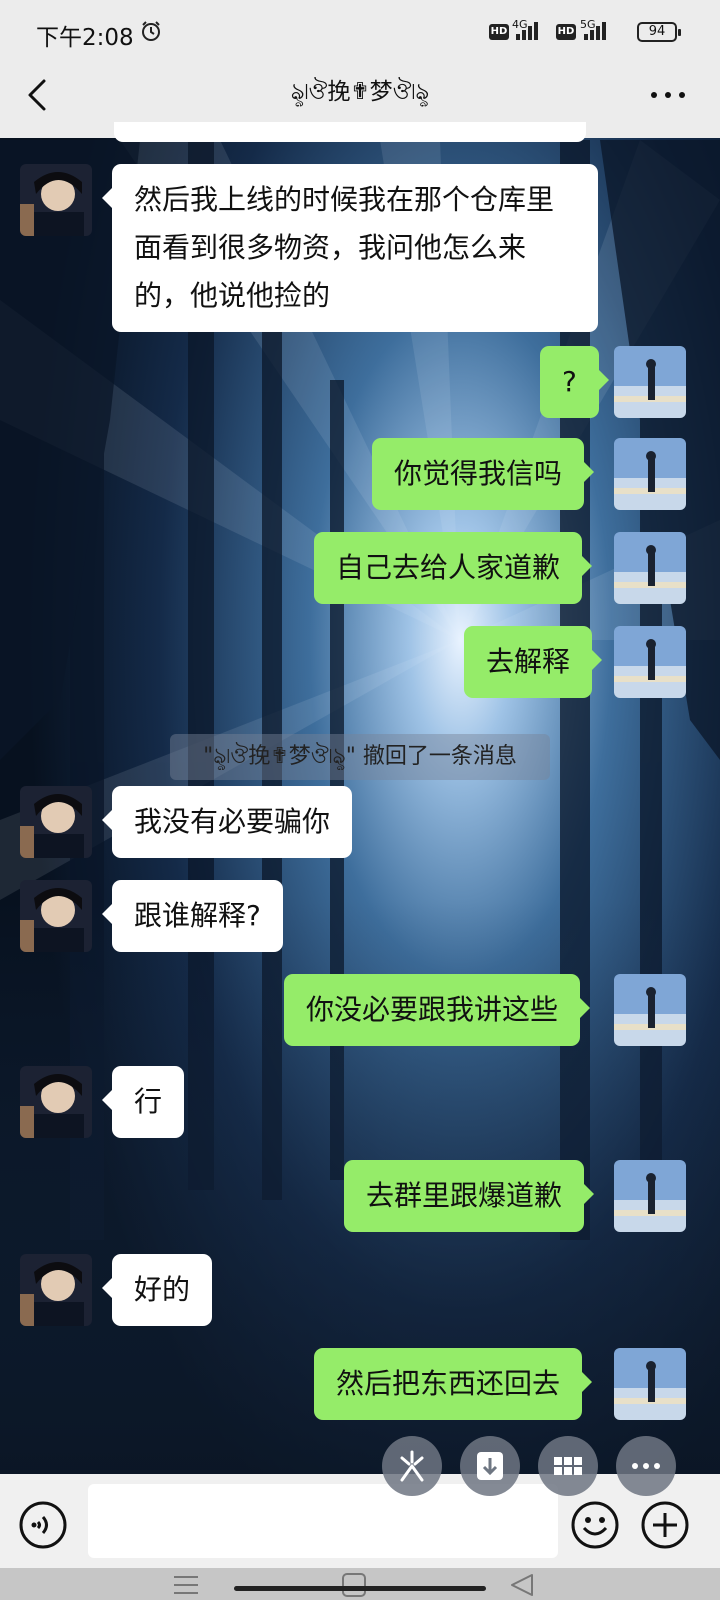  I want to click on more-actions-button, so click(646, 1466).